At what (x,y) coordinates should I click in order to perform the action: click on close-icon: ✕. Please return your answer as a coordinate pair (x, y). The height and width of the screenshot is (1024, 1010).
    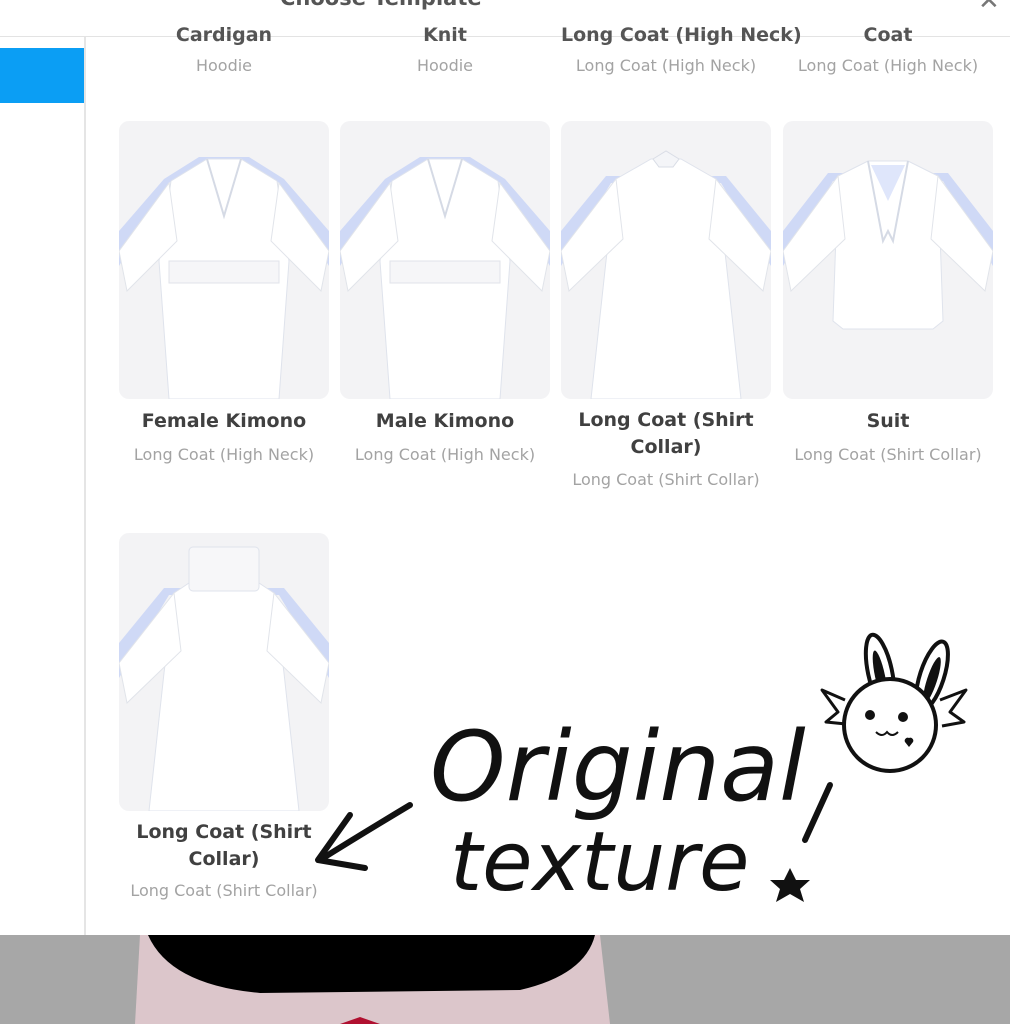
    Looking at the image, I should click on (989, 8).